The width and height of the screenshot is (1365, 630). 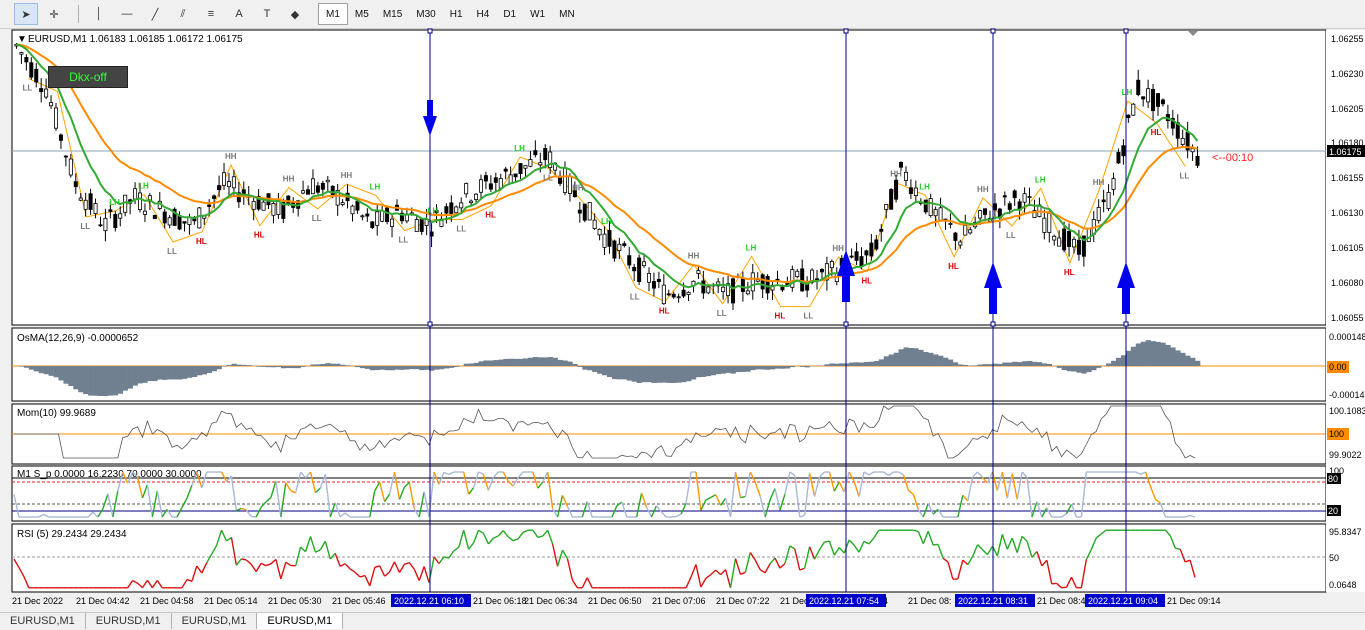 What do you see at coordinates (844, 601) in the screenshot?
I see `time-highlight-label: 2022.12.21 07:54` at bounding box center [844, 601].